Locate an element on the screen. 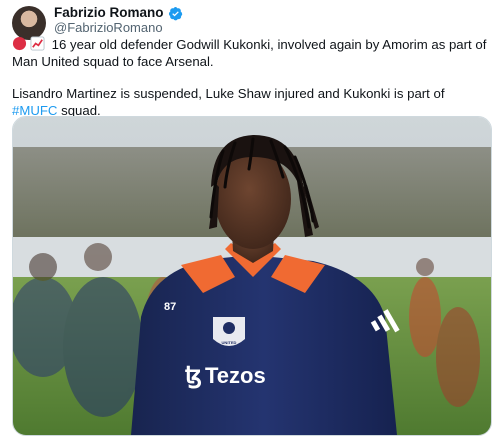  svg-text: ꜩ is located at coordinates (193, 375).